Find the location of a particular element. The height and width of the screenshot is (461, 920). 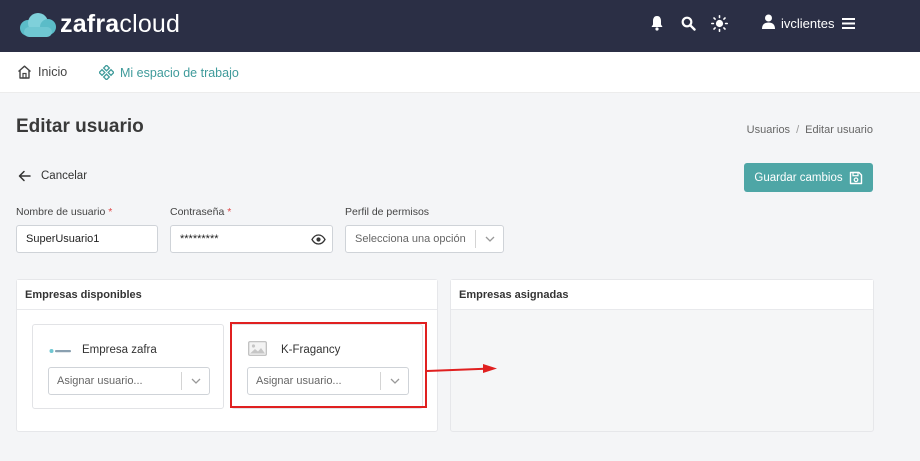

highlight-annotation is located at coordinates (328, 365).